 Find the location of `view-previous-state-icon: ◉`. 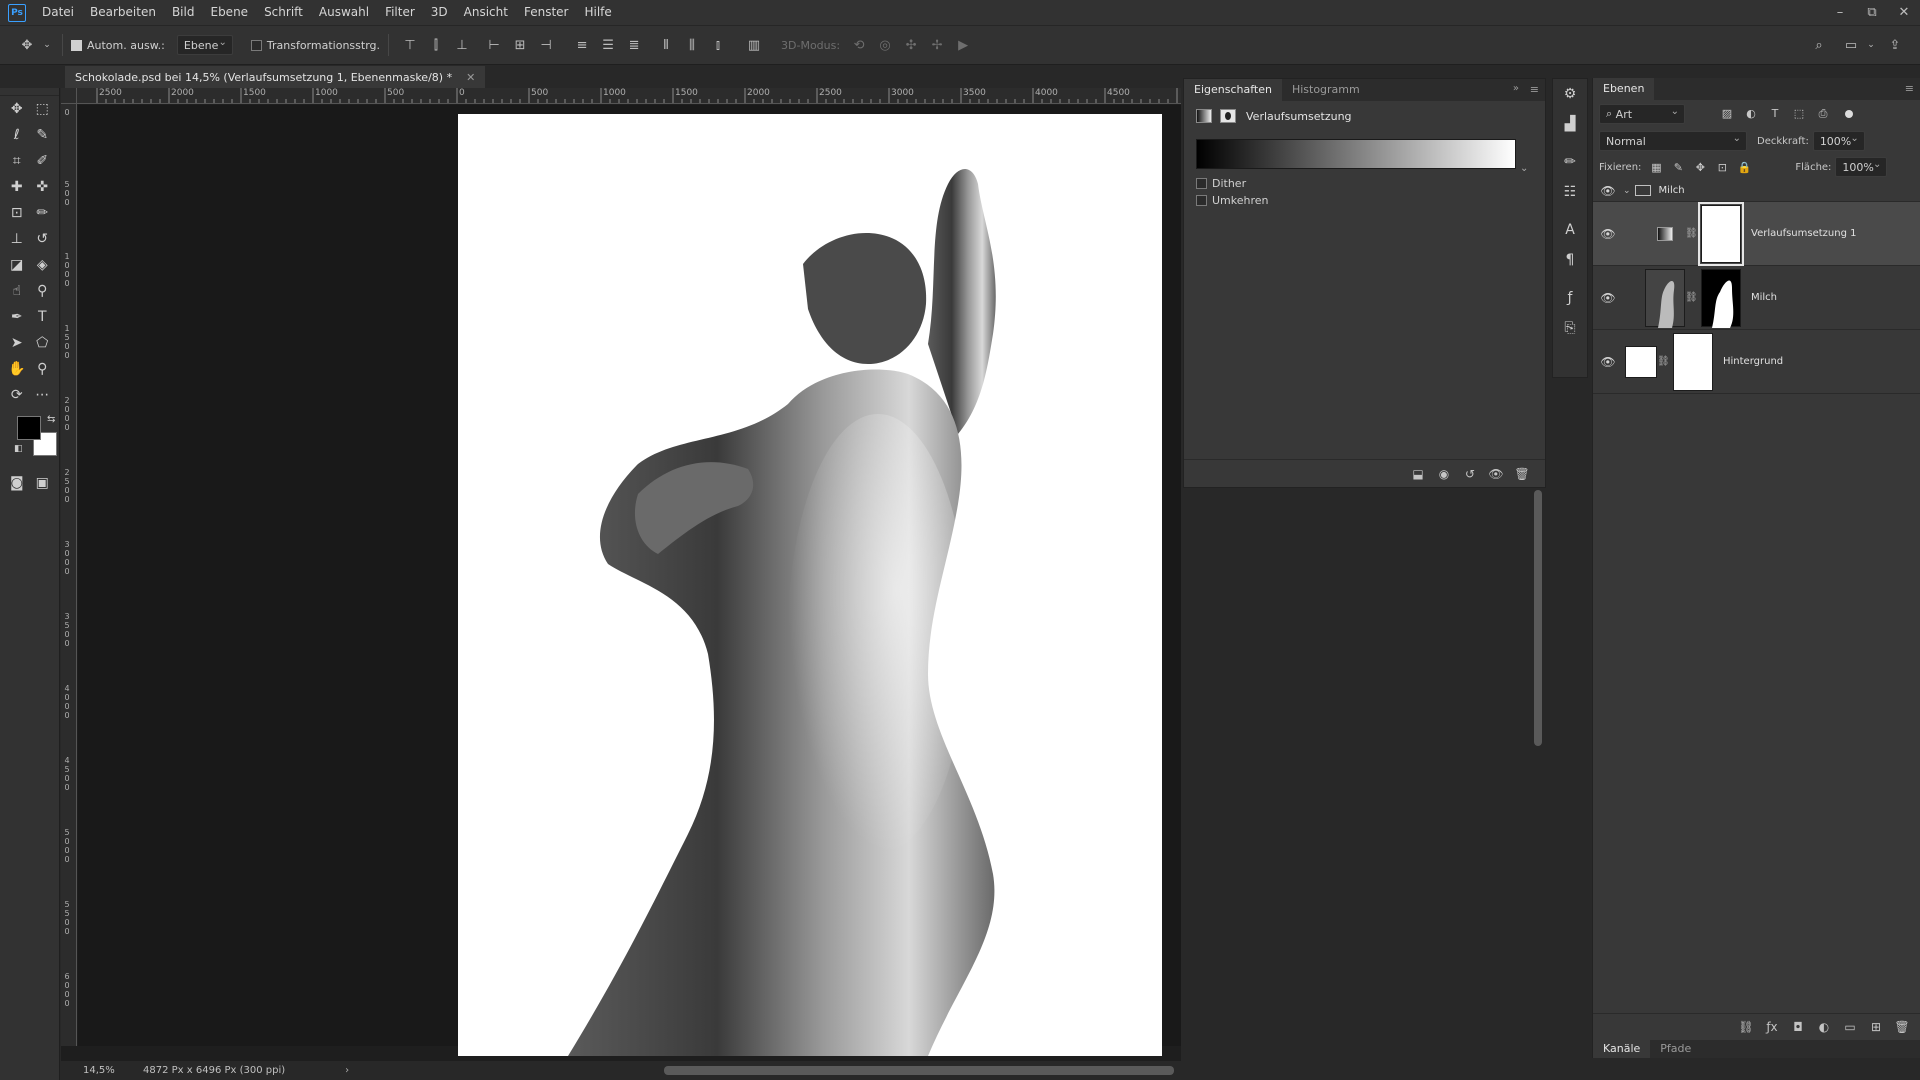

view-previous-state-icon: ◉ is located at coordinates (1444, 474).